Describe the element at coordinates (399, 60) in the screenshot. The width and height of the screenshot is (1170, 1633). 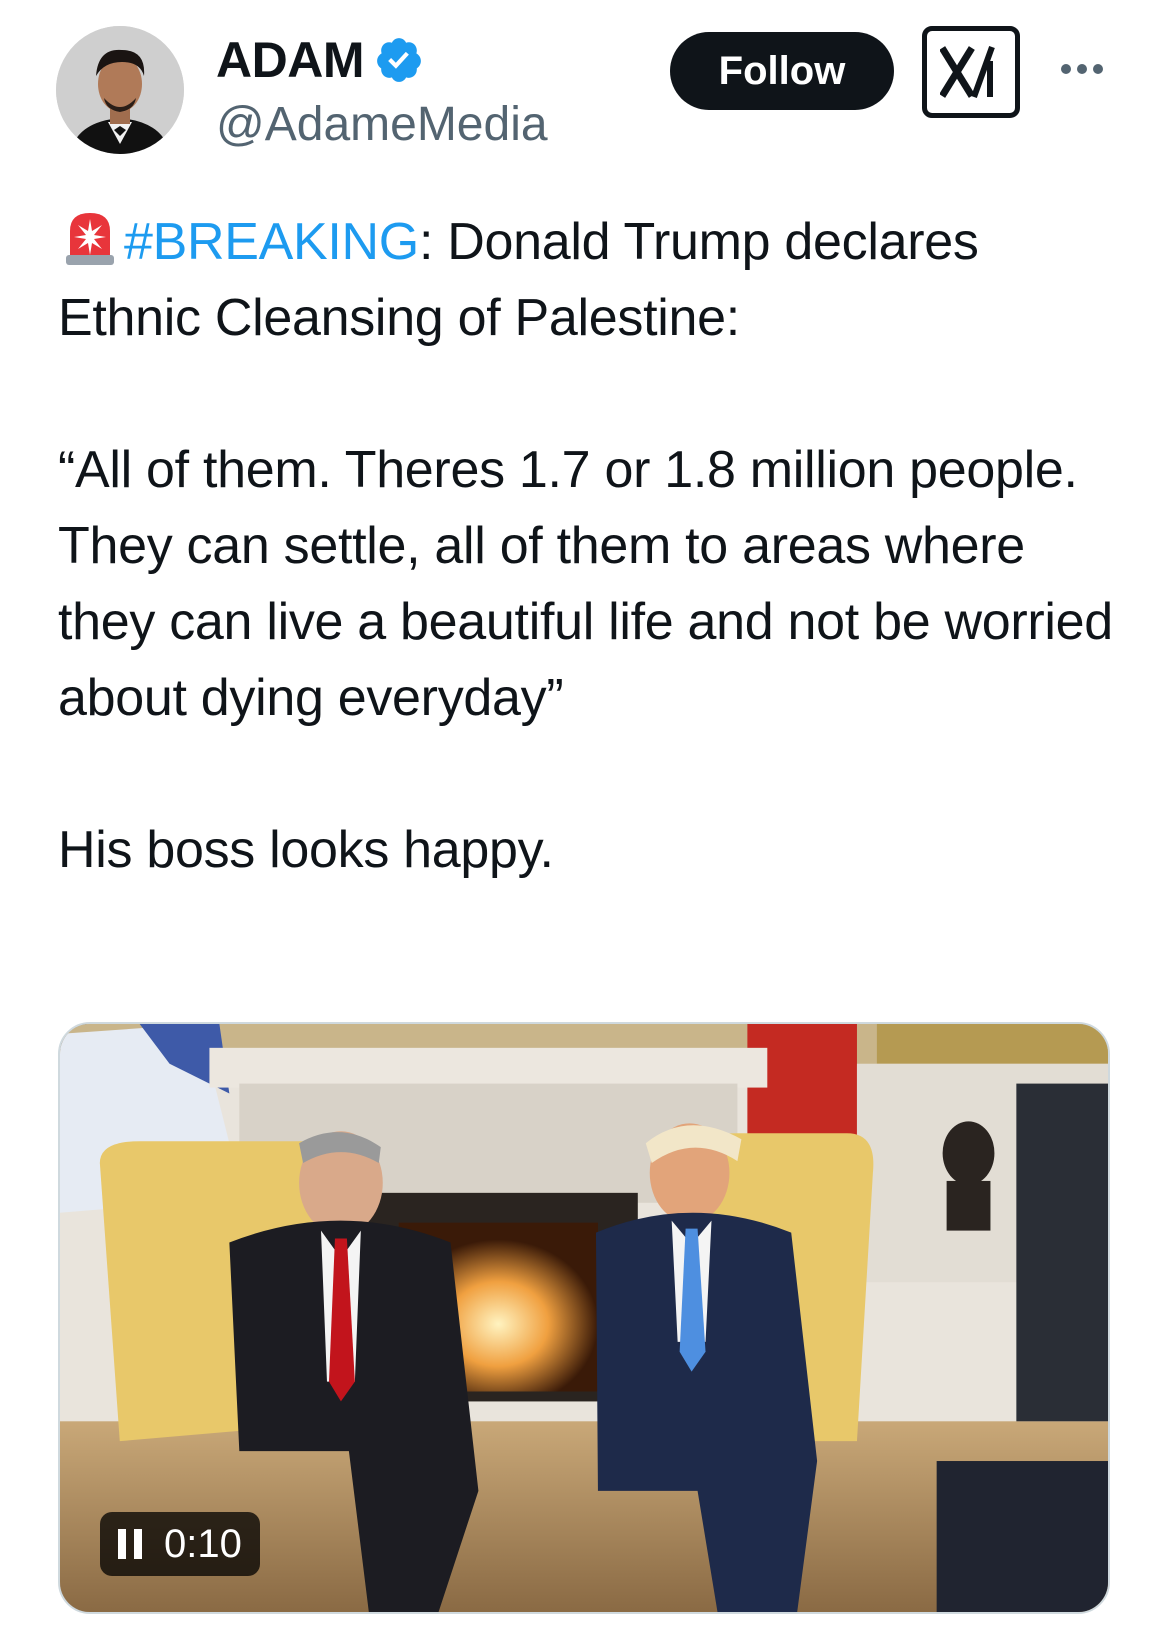
I see `verified-badge-icon` at that location.